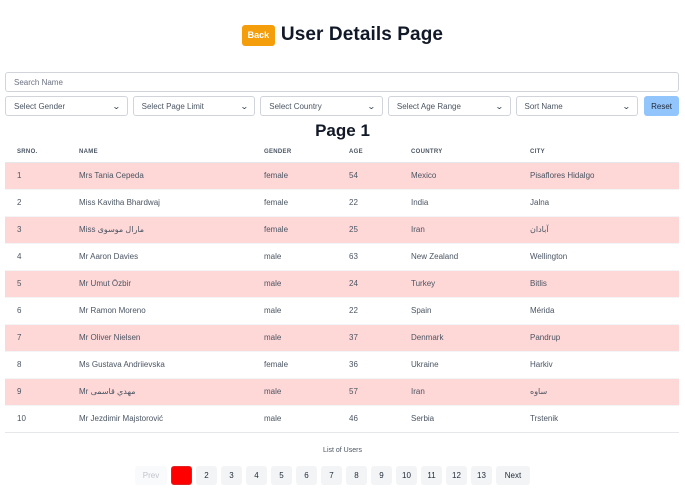 The image size is (685, 494). I want to click on cell-age: 24, so click(353, 283).